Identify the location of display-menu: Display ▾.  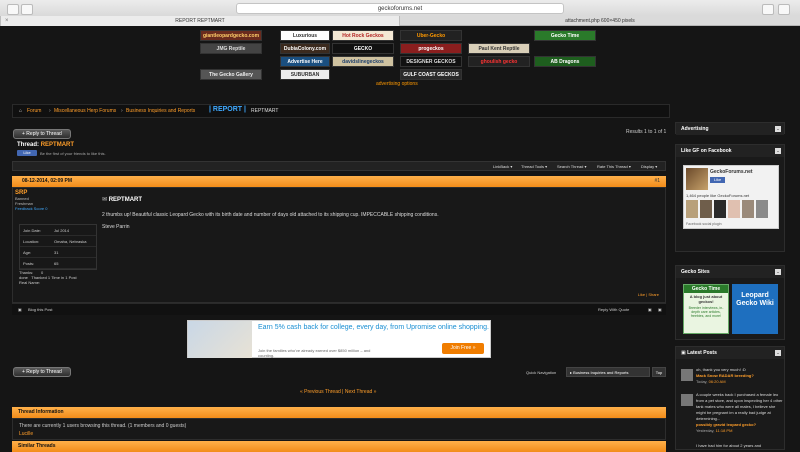
(649, 166).